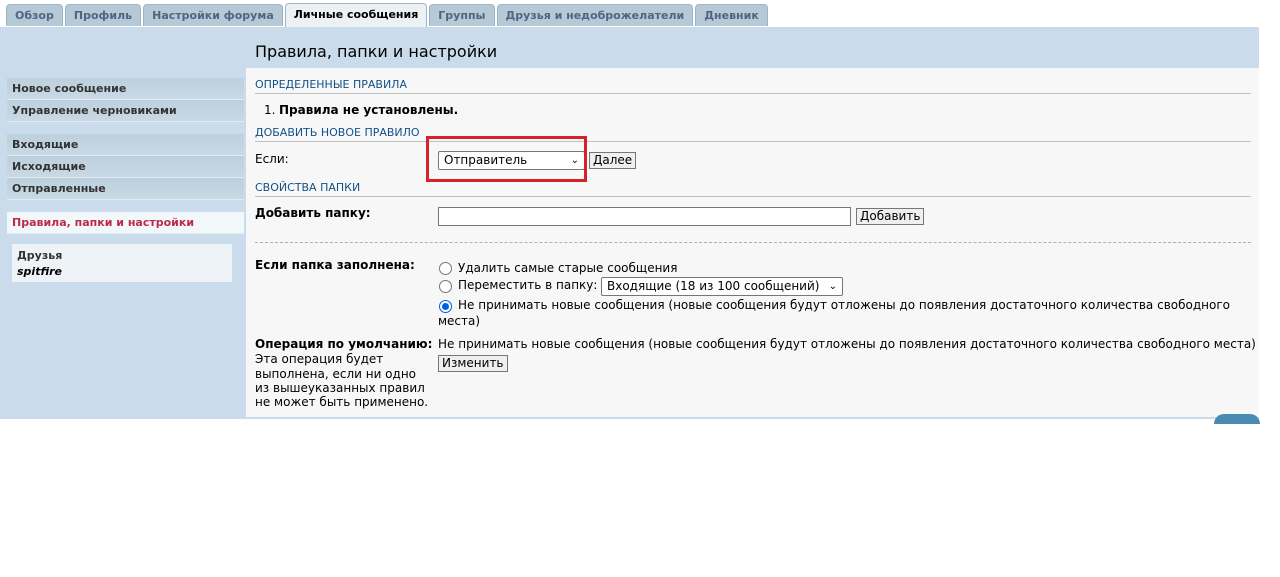 The width and height of the screenshot is (1280, 577). I want to click on add-folder-label: Добавить папку:, so click(313, 213).